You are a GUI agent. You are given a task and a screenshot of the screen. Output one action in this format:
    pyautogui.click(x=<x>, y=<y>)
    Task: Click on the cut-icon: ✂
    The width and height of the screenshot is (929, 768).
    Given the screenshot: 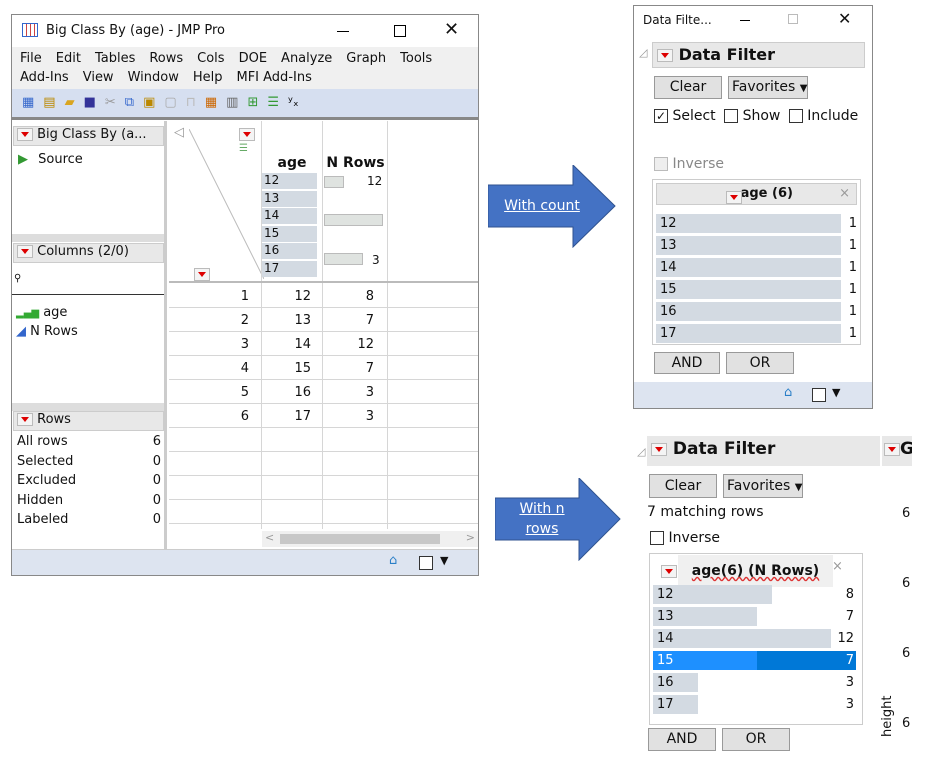 What is the action you would take?
    pyautogui.click(x=110, y=102)
    